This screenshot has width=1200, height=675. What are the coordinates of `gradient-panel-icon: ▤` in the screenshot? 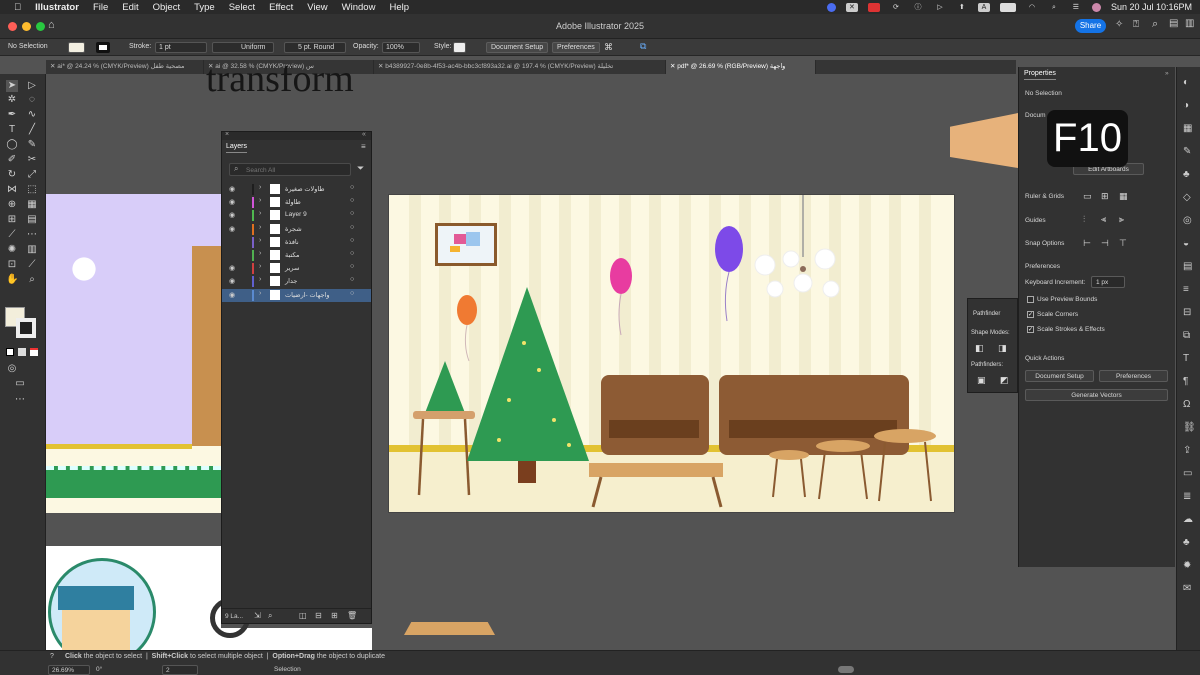 It's located at (1187, 266).